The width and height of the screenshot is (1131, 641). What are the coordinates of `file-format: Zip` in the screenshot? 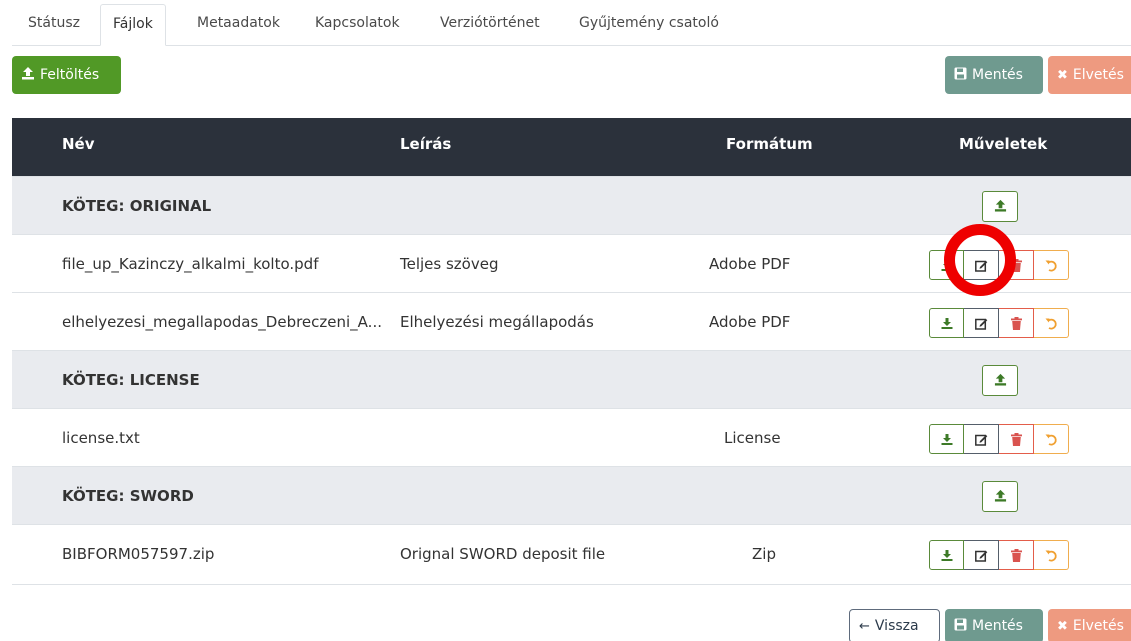 It's located at (764, 554).